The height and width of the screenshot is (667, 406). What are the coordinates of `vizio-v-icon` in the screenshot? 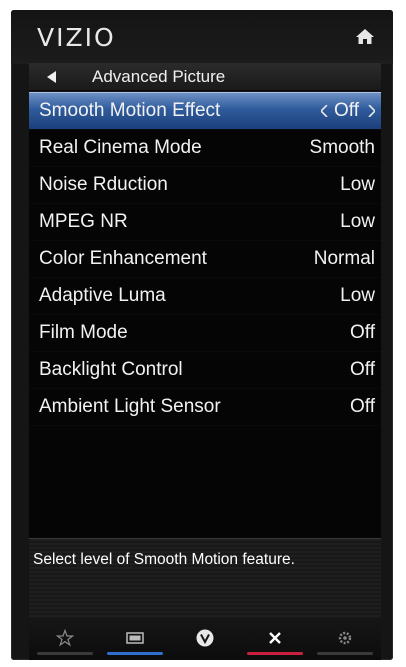 It's located at (205, 638).